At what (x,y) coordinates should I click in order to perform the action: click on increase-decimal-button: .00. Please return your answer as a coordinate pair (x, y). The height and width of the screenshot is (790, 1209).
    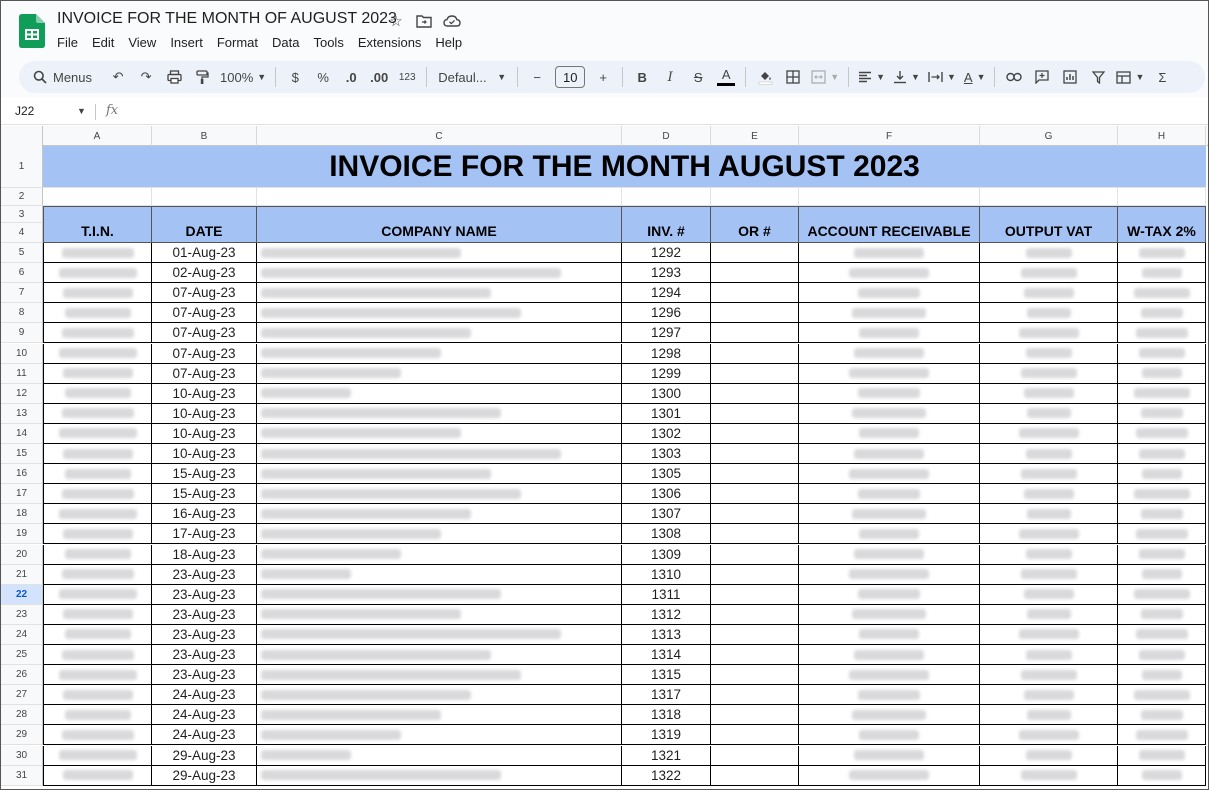
    Looking at the image, I should click on (379, 77).